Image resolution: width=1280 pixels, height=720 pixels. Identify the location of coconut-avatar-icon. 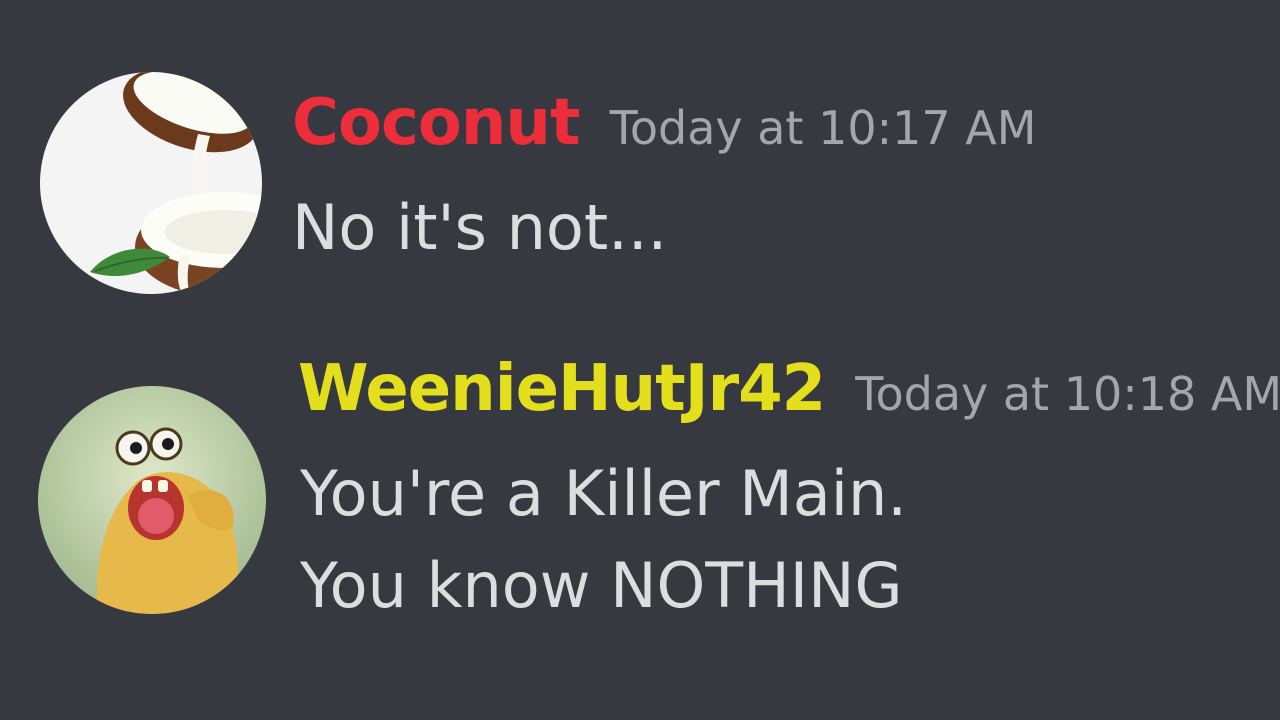
(151, 183).